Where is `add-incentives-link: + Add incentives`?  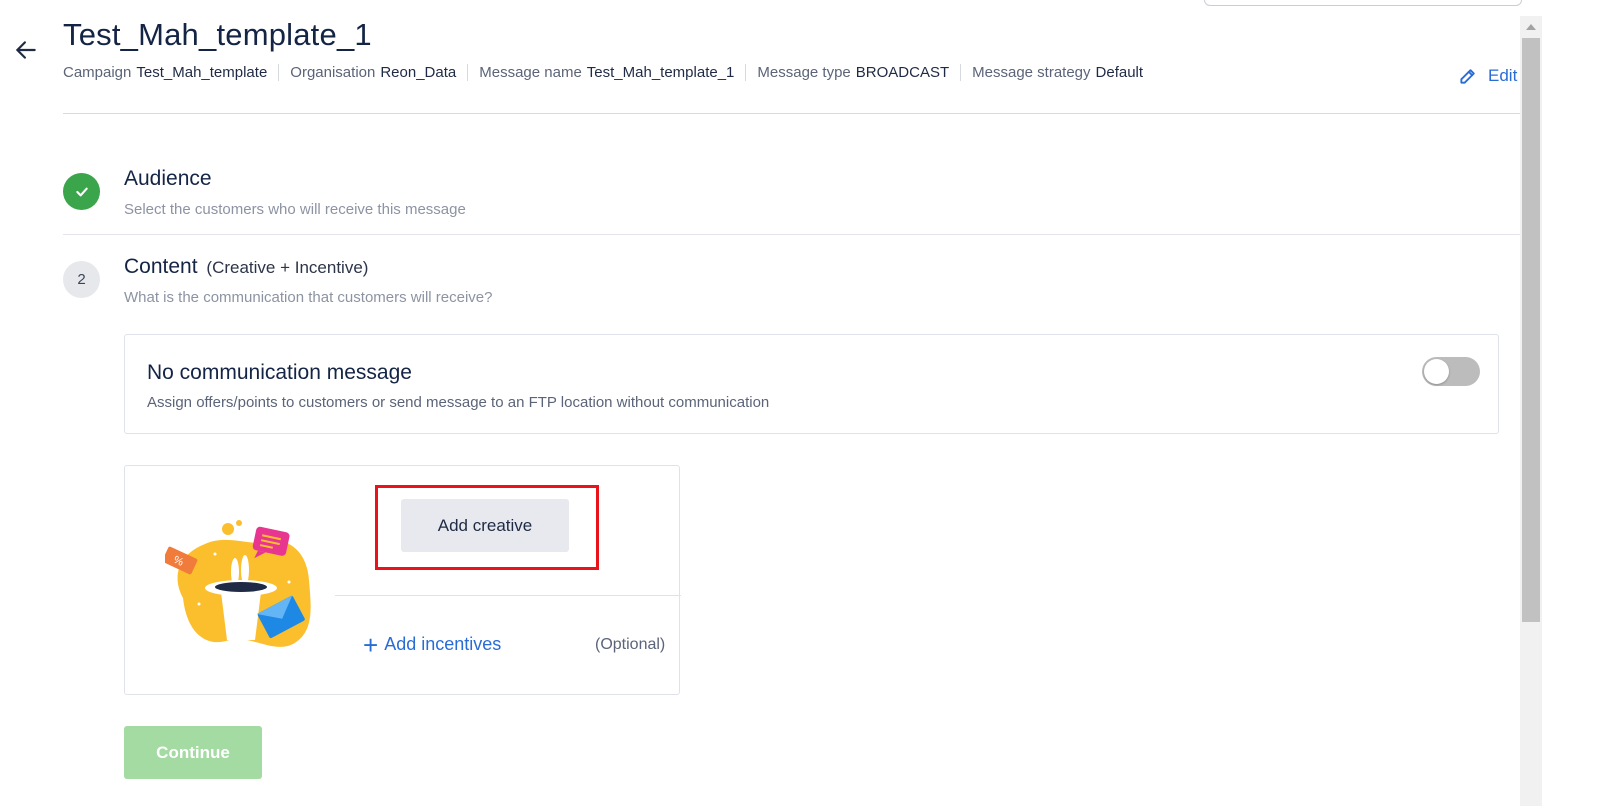
add-incentives-link: + Add incentives is located at coordinates (432, 644).